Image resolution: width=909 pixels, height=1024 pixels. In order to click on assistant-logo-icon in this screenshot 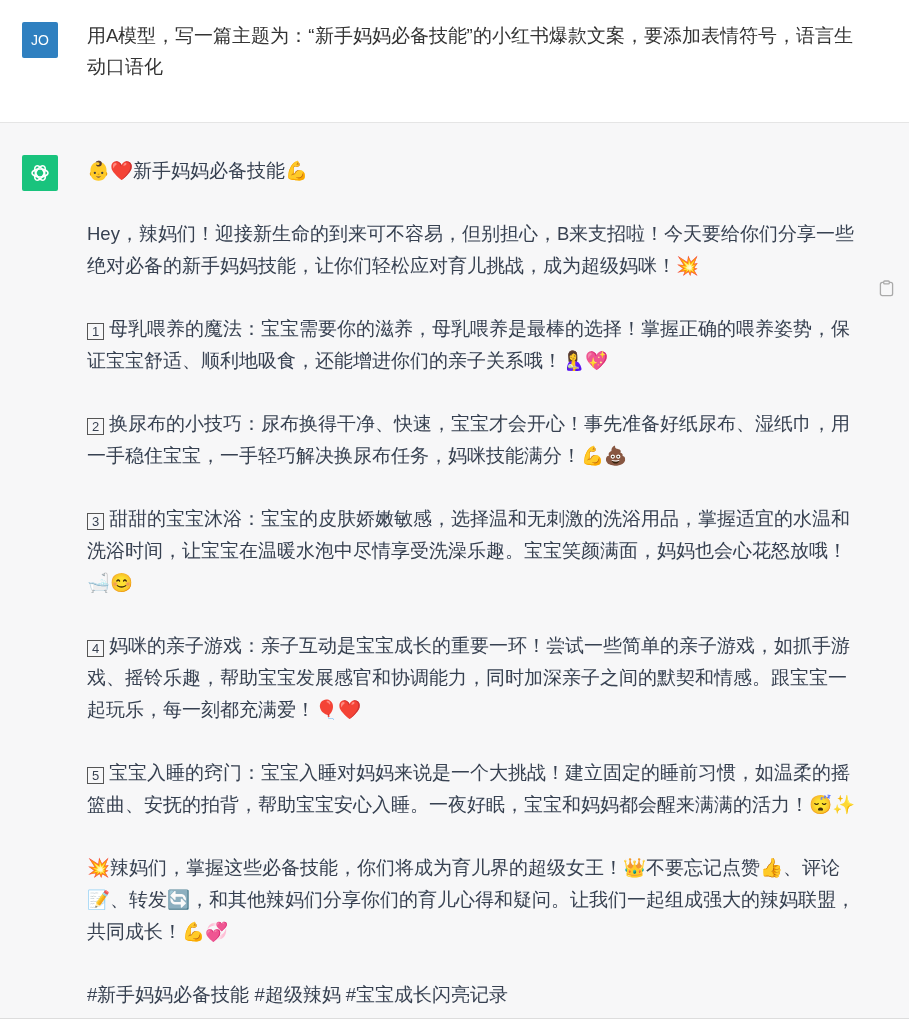, I will do `click(40, 173)`.